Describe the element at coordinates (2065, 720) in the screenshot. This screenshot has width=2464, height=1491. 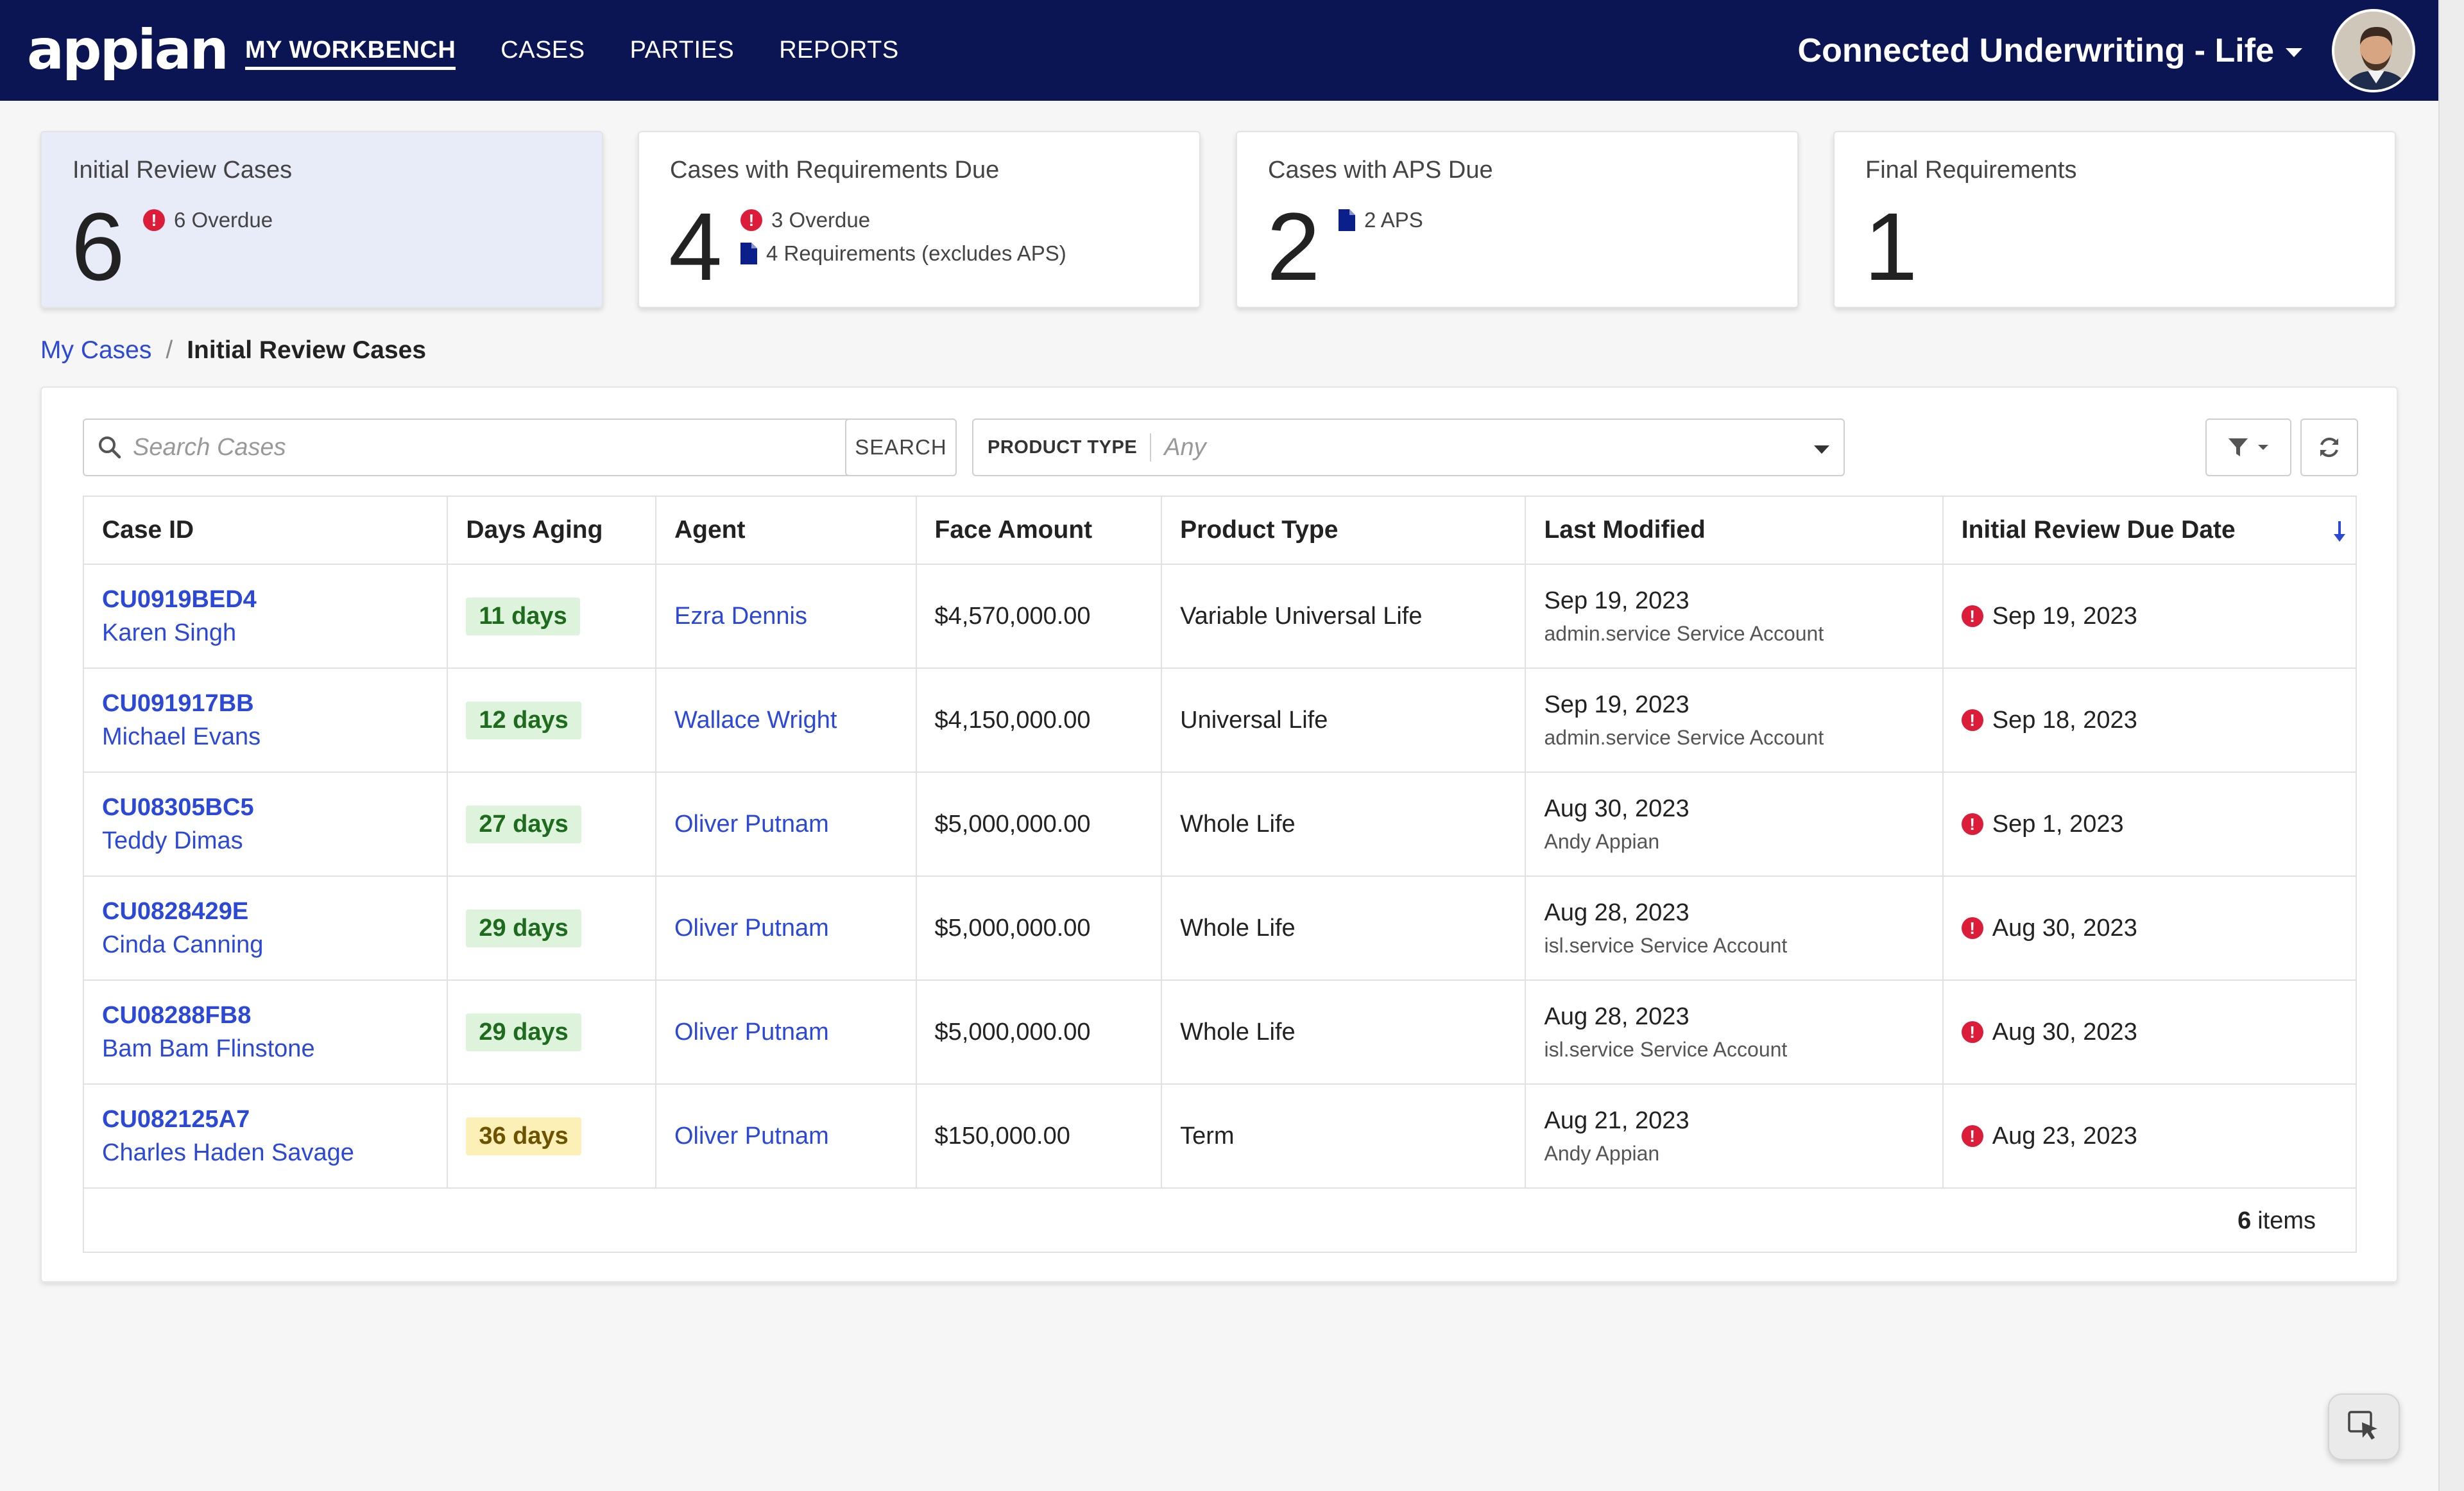
I see `due-date-text: Sep 18, 2023` at that location.